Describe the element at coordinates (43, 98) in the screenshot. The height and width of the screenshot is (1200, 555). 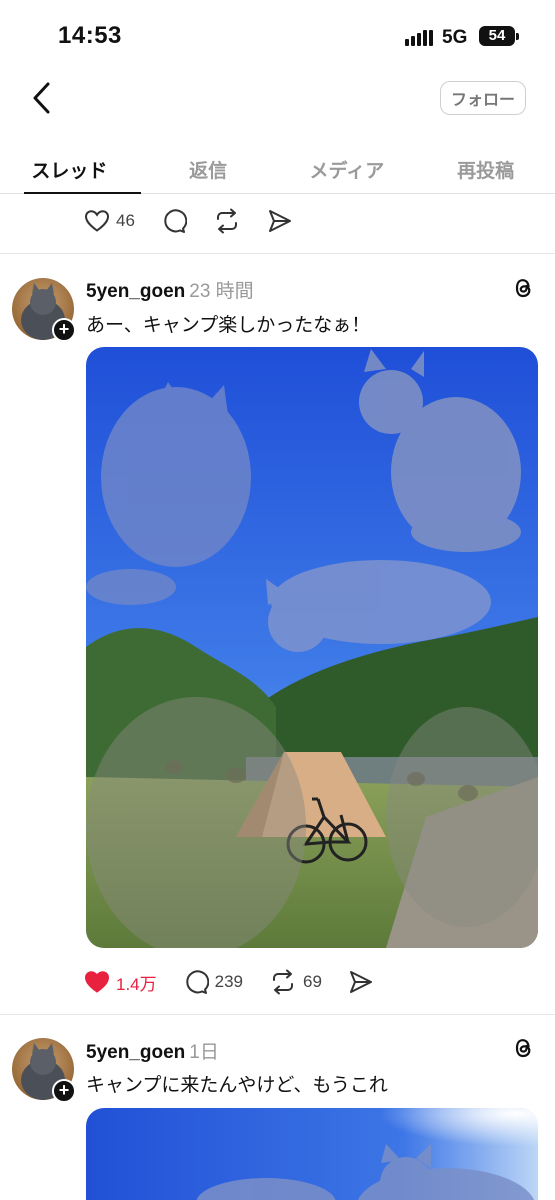
I see `back-chevron-icon` at that location.